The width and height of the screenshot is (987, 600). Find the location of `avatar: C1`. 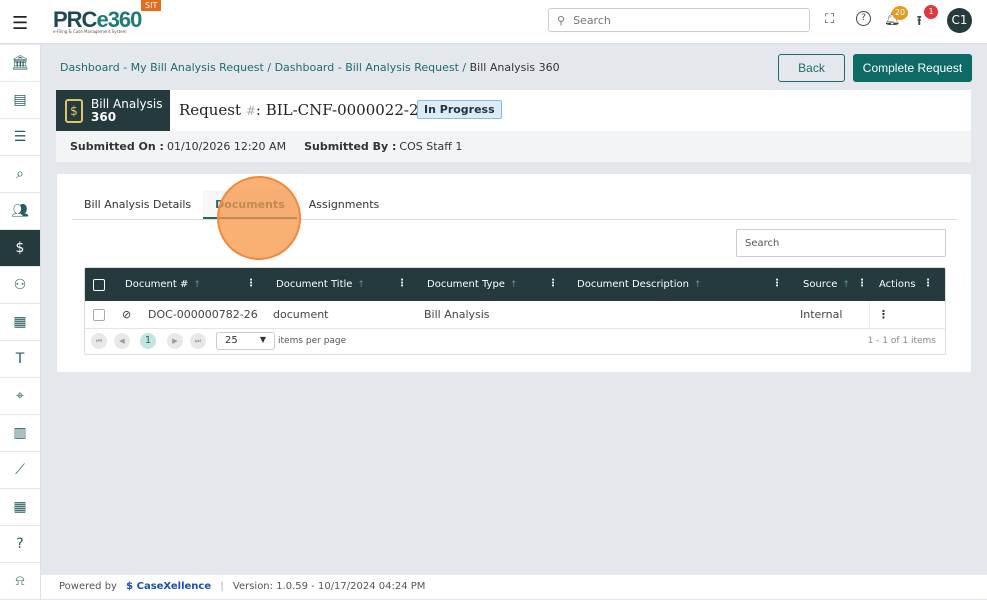

avatar: C1 is located at coordinates (959, 20).